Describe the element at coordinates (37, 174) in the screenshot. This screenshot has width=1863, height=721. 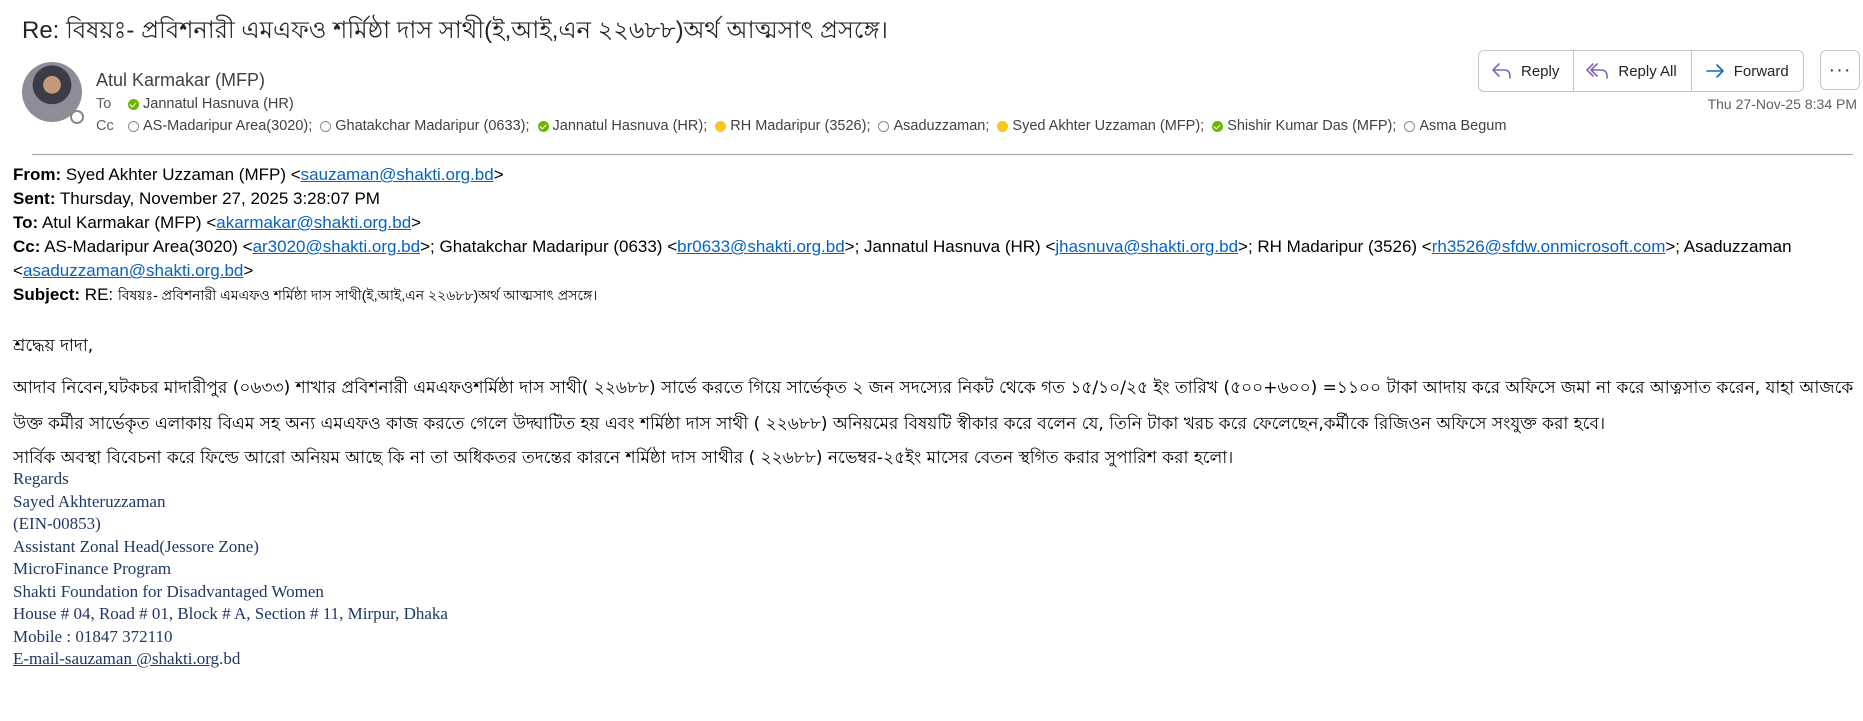
I see `from-label: From:` at that location.